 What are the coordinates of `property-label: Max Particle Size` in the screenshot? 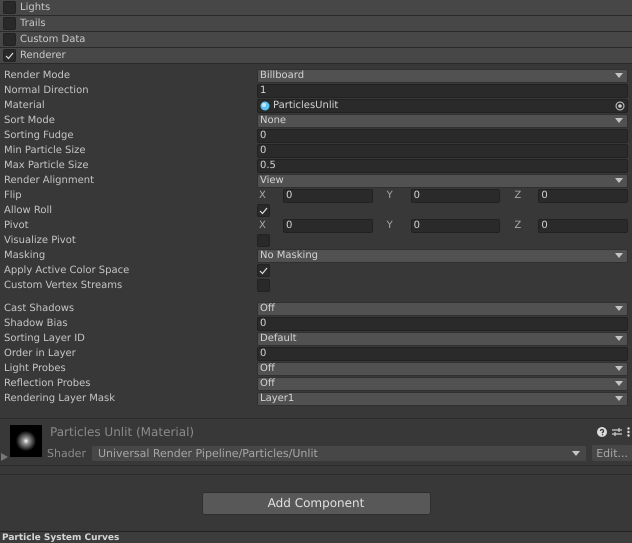 It's located at (47, 165).